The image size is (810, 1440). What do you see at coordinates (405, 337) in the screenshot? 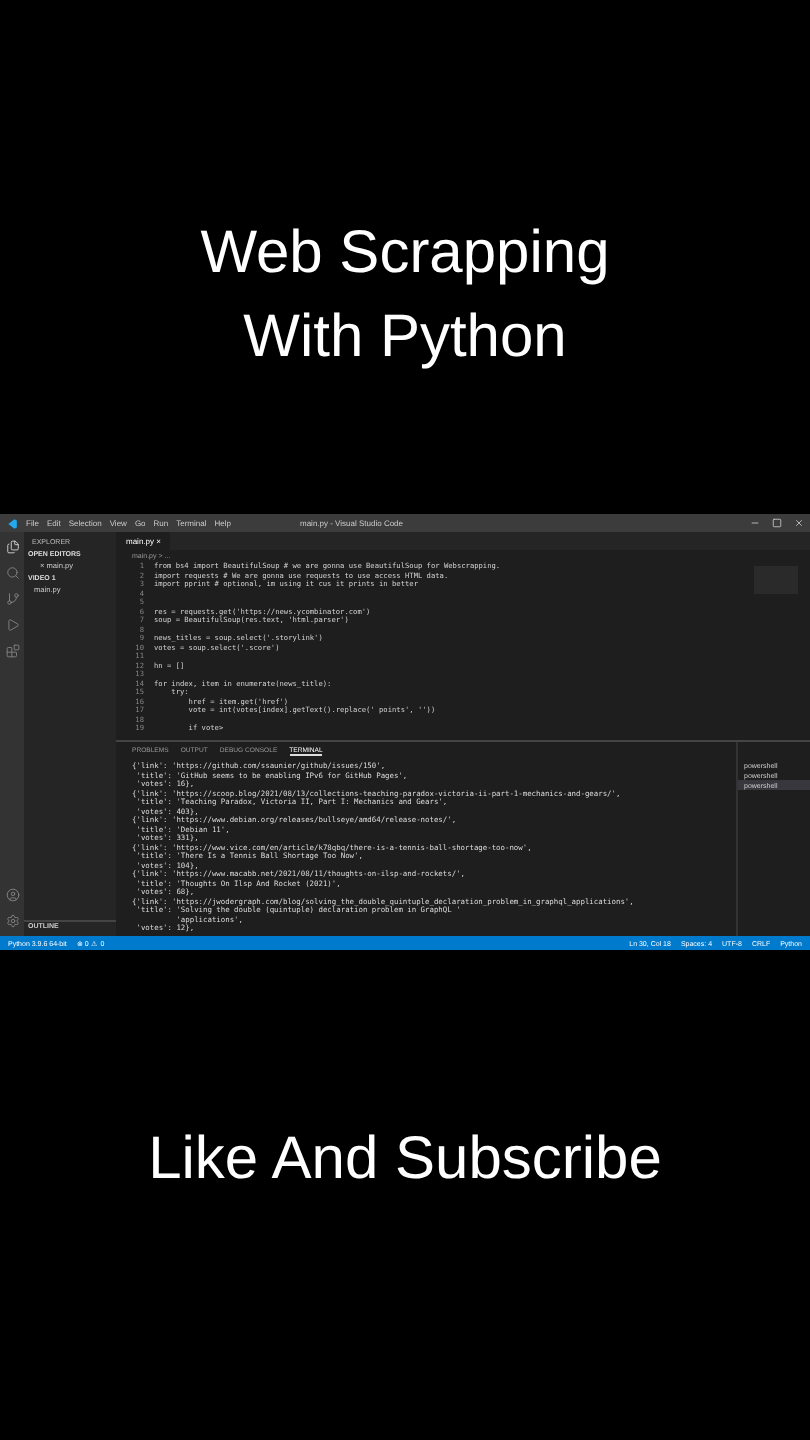
I see `video-title: With Python` at bounding box center [405, 337].